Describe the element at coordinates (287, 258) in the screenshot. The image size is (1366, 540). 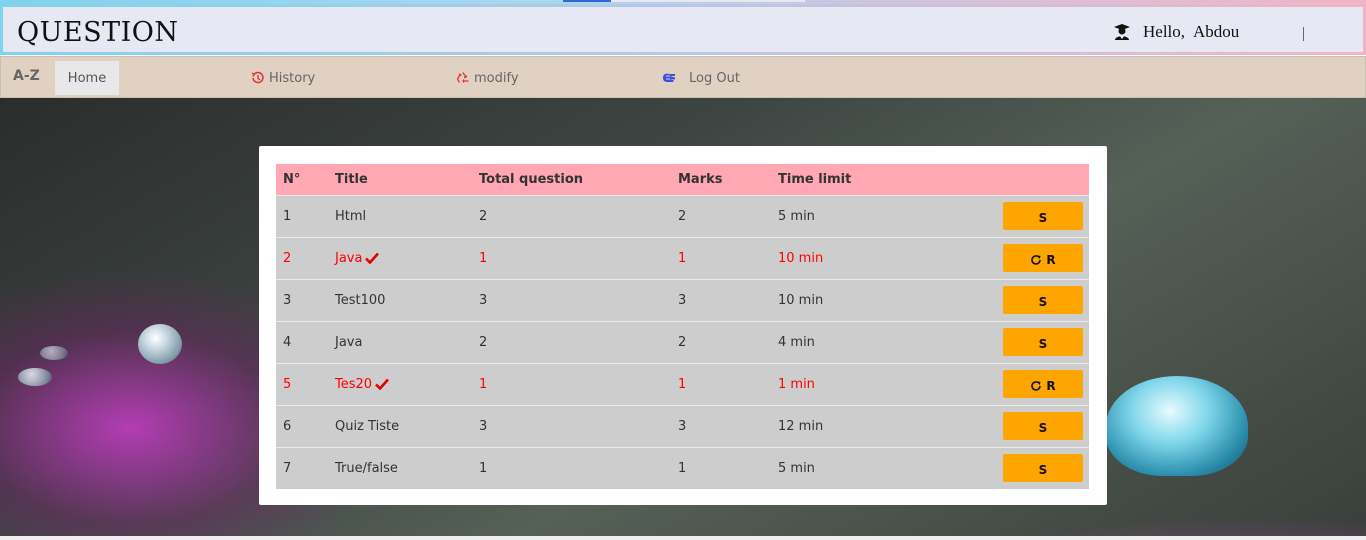
I see `cell-number-text: 2` at that location.